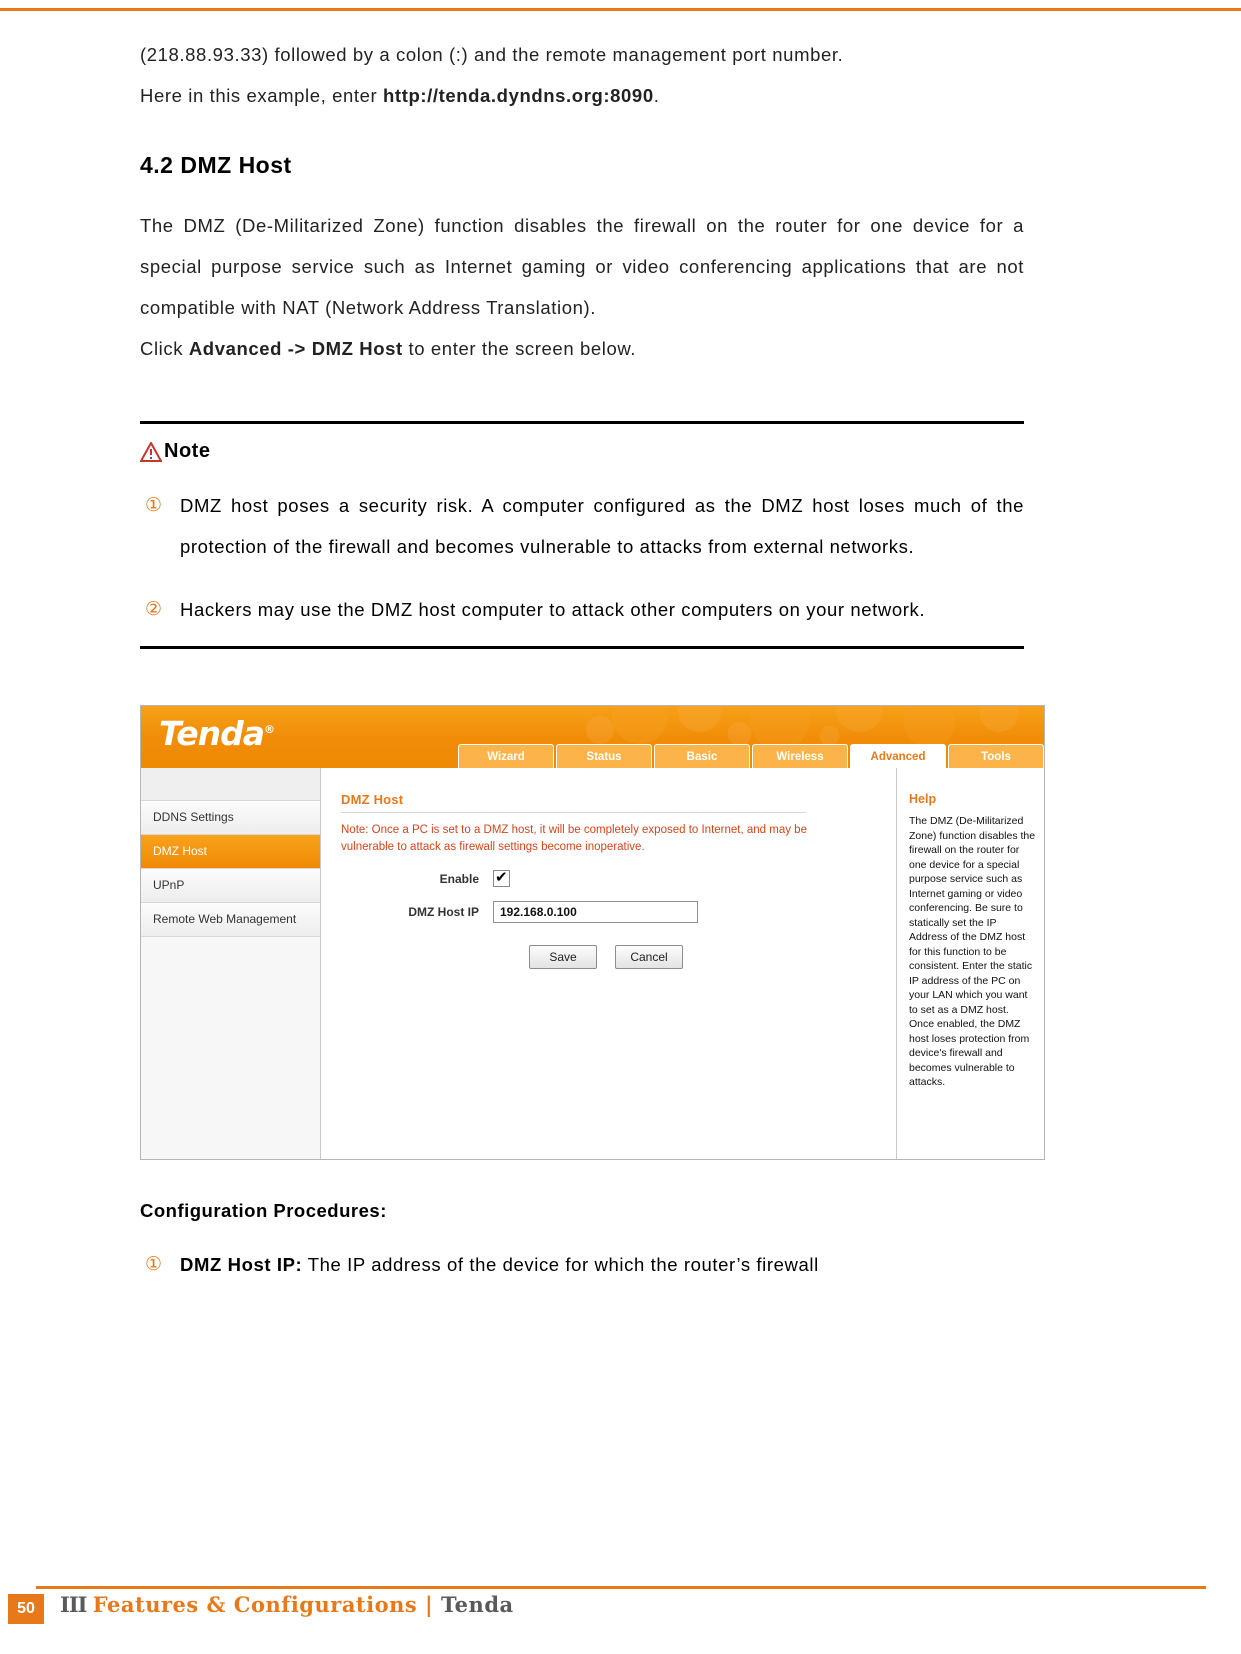 This screenshot has height=1654, width=1241. What do you see at coordinates (582, 647) in the screenshot?
I see `note-bottom-rule` at bounding box center [582, 647].